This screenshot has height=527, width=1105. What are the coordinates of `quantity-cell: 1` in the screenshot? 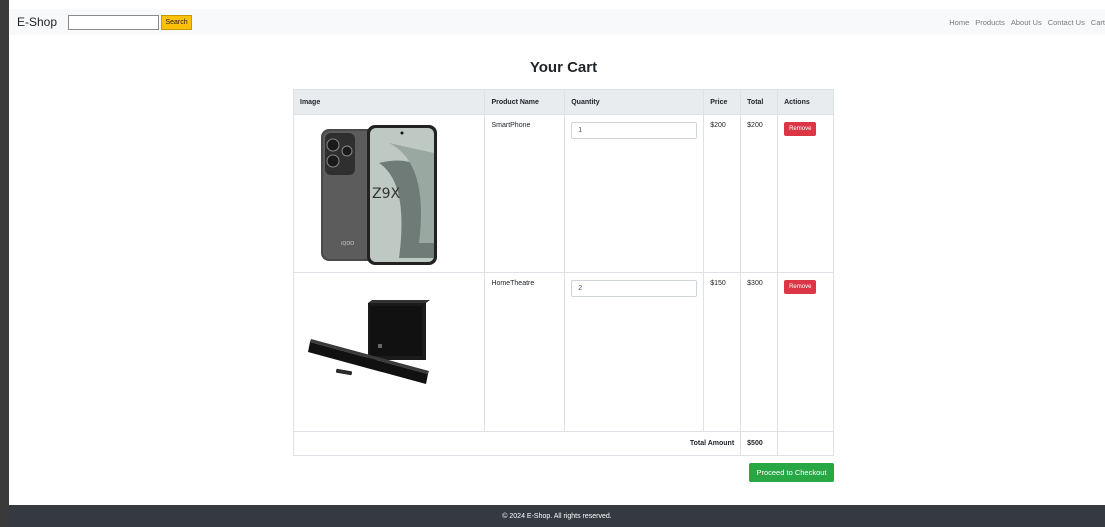 It's located at (634, 193).